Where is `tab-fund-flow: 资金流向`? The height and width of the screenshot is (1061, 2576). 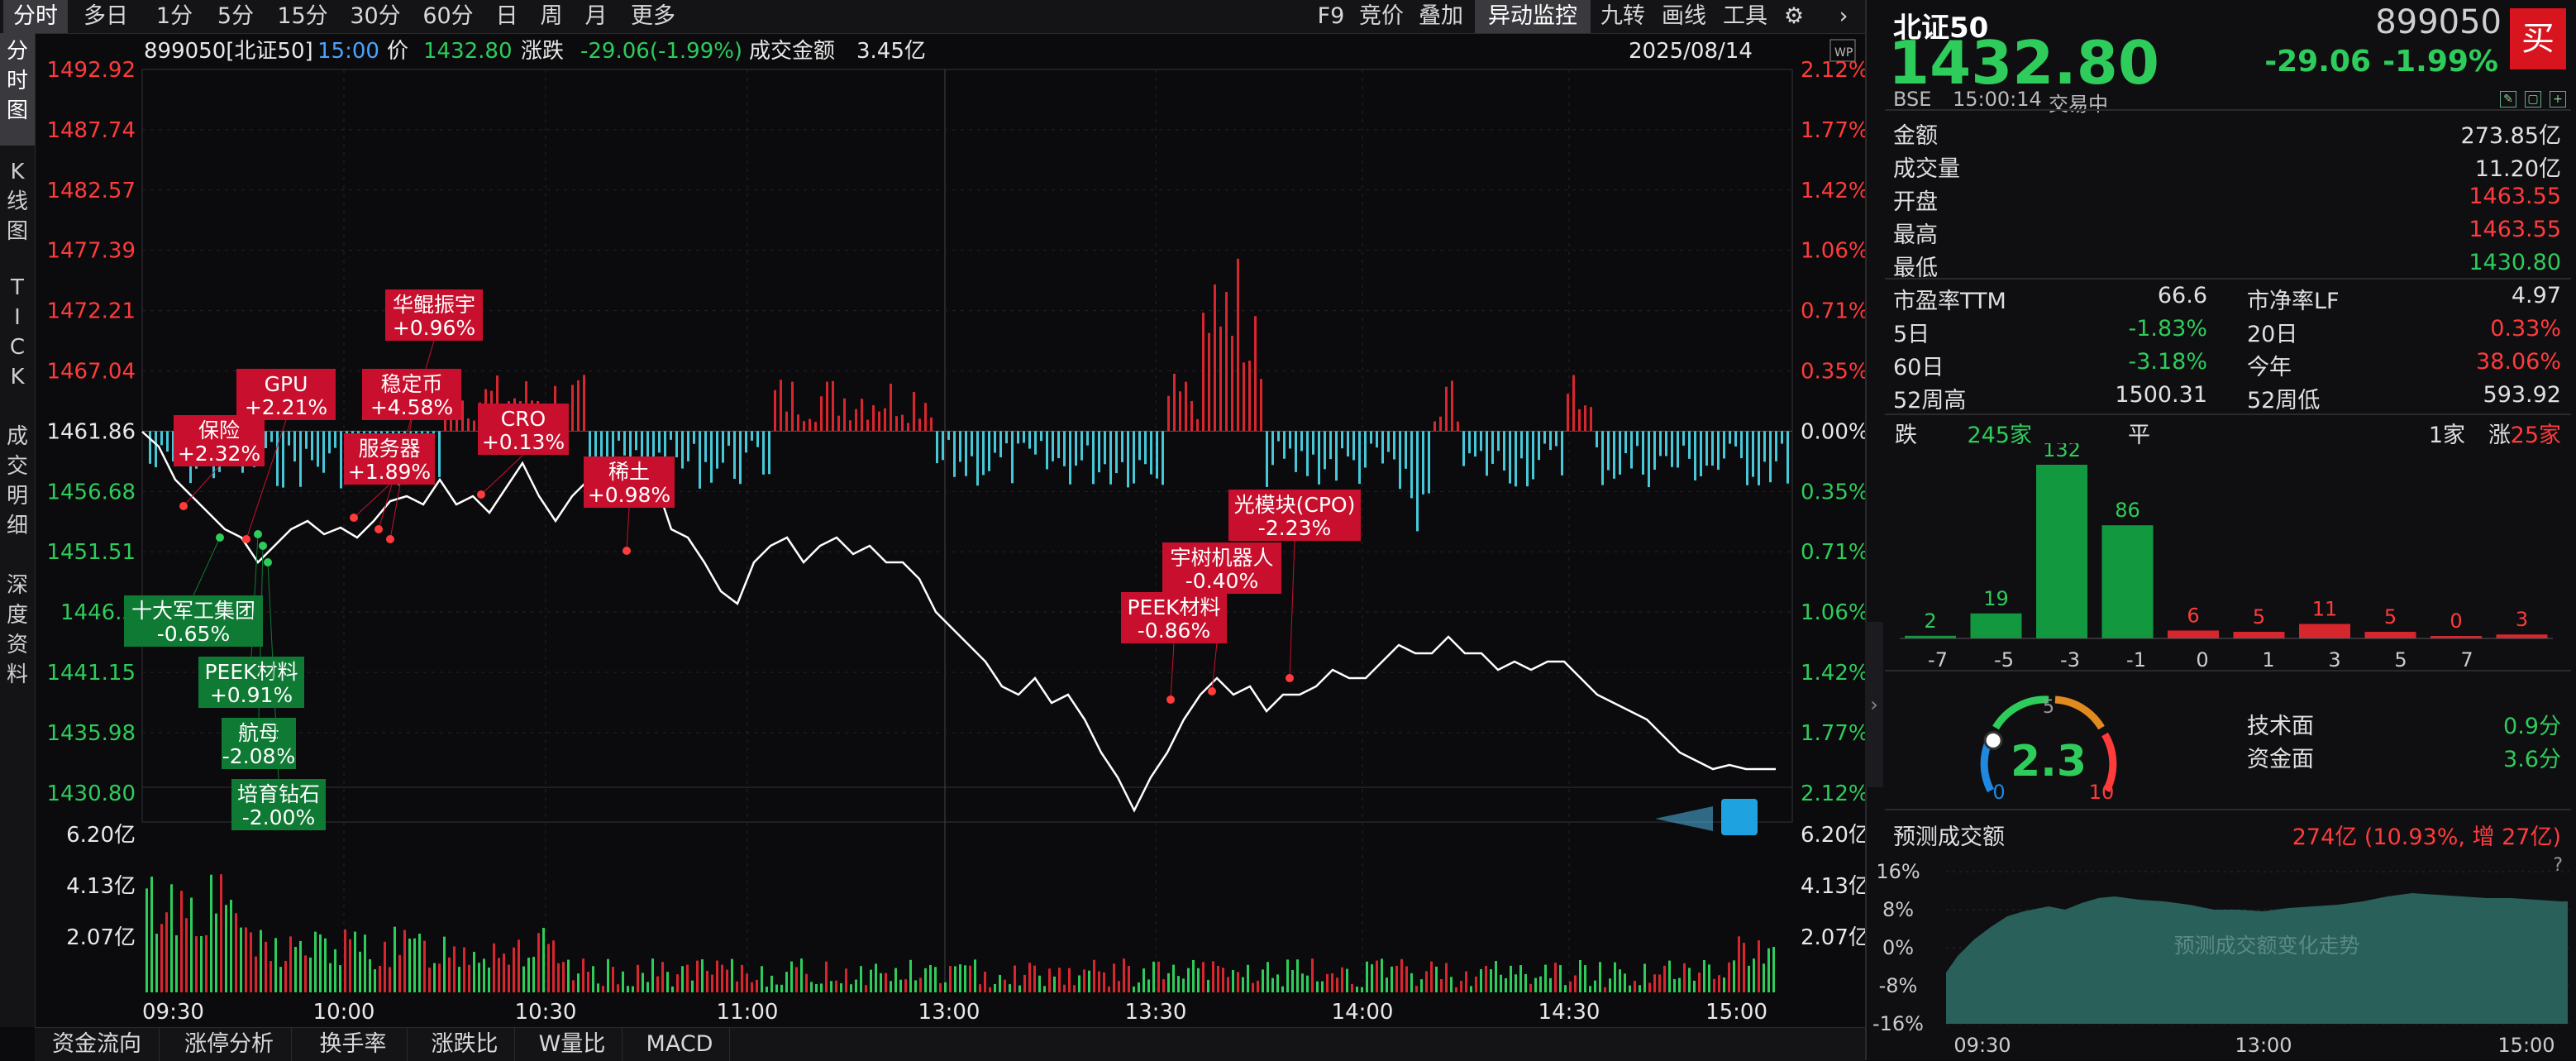
tab-fund-flow: 资金流向 is located at coordinates (97, 1044).